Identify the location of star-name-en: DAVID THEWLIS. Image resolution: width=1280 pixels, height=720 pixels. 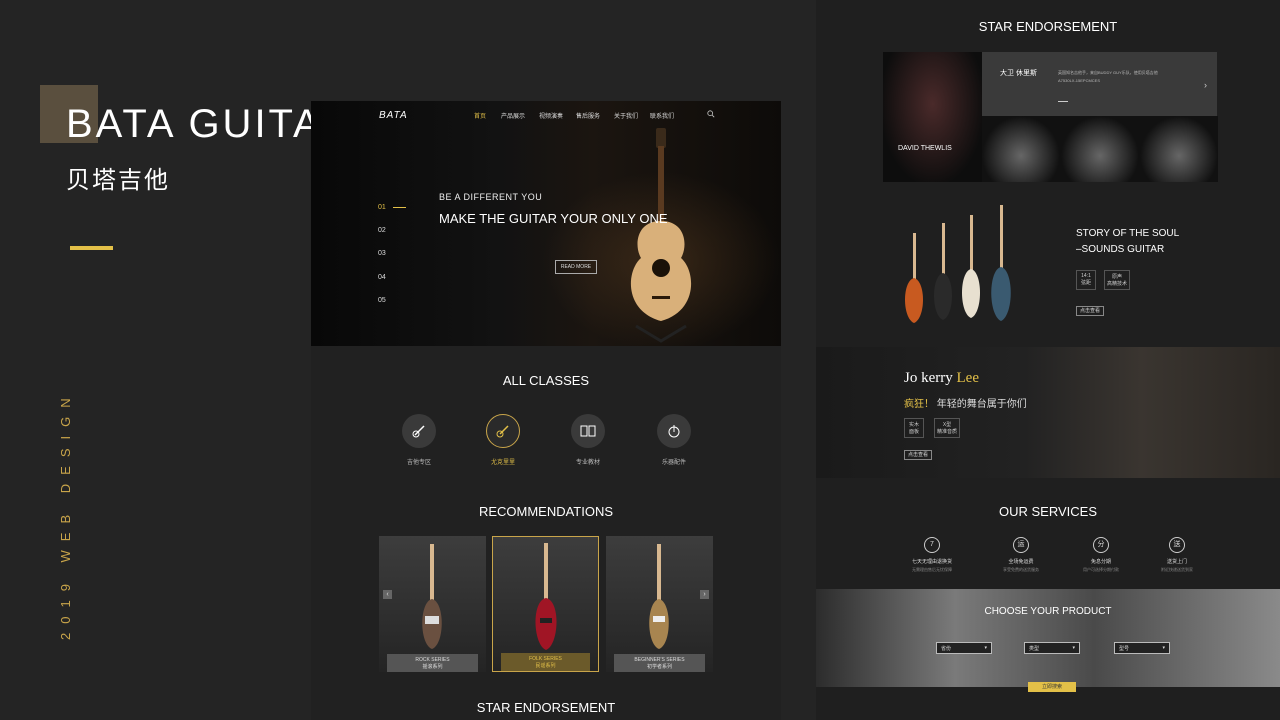
(925, 148).